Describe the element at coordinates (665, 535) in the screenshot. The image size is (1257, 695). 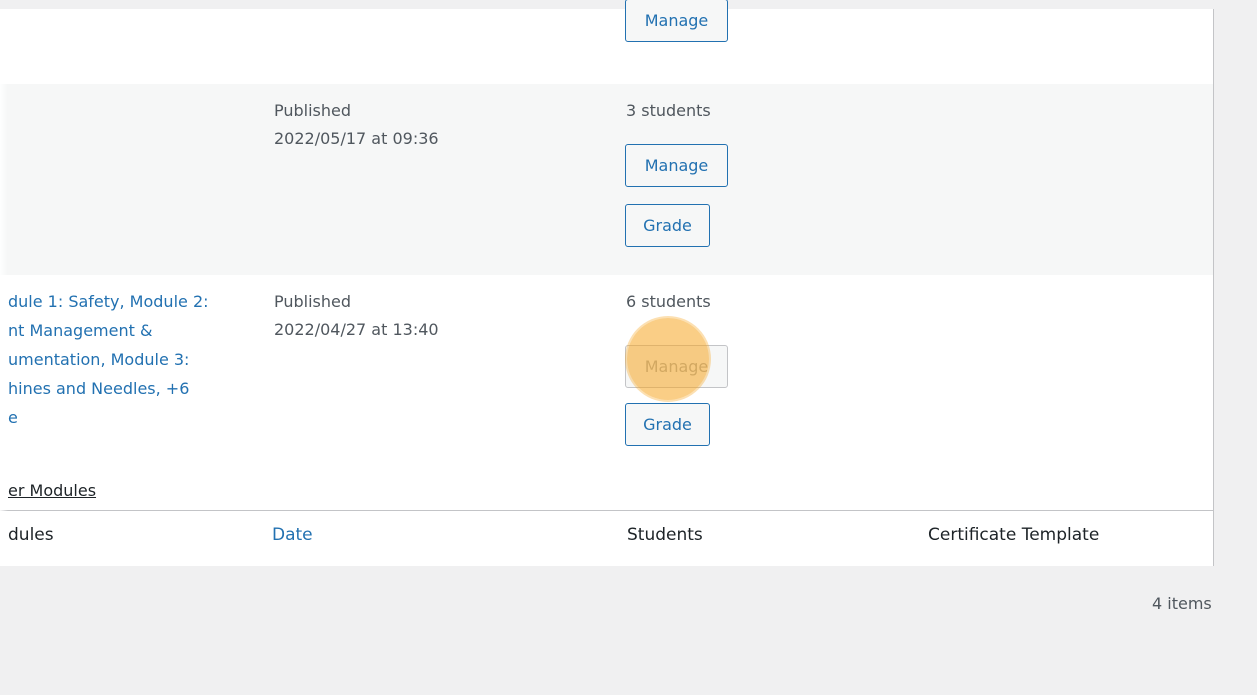
I see `column-header-students: Students` at that location.